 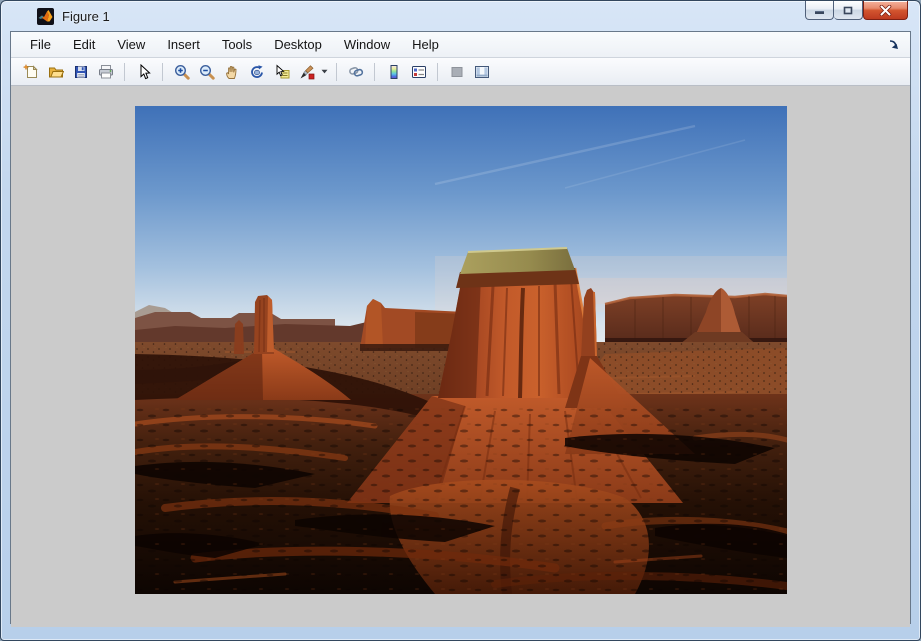 I want to click on menu-desktop: Desktop, so click(x=298, y=44).